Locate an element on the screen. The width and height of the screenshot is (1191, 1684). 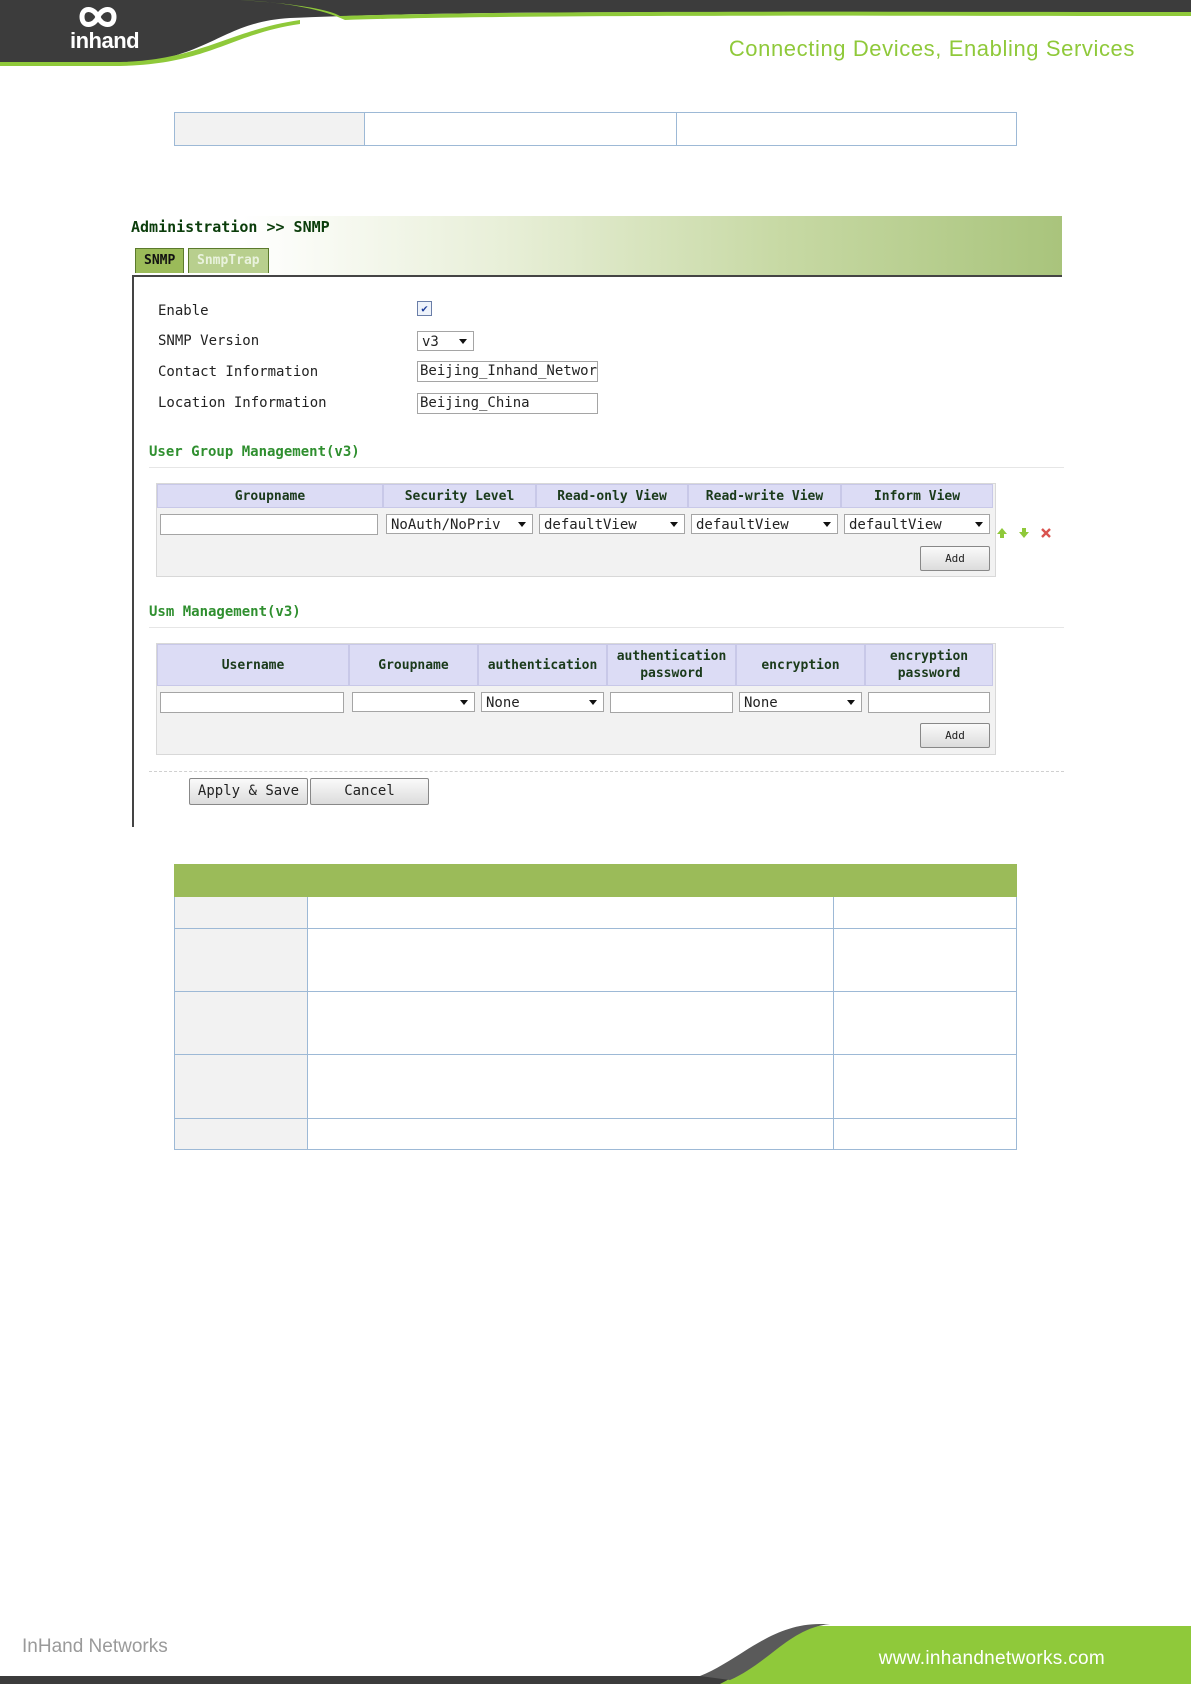
encryption-select: None is located at coordinates (800, 702).